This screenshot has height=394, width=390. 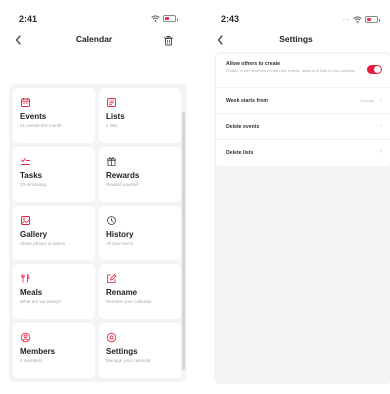 What do you see at coordinates (111, 277) in the screenshot?
I see `rename-icon` at bounding box center [111, 277].